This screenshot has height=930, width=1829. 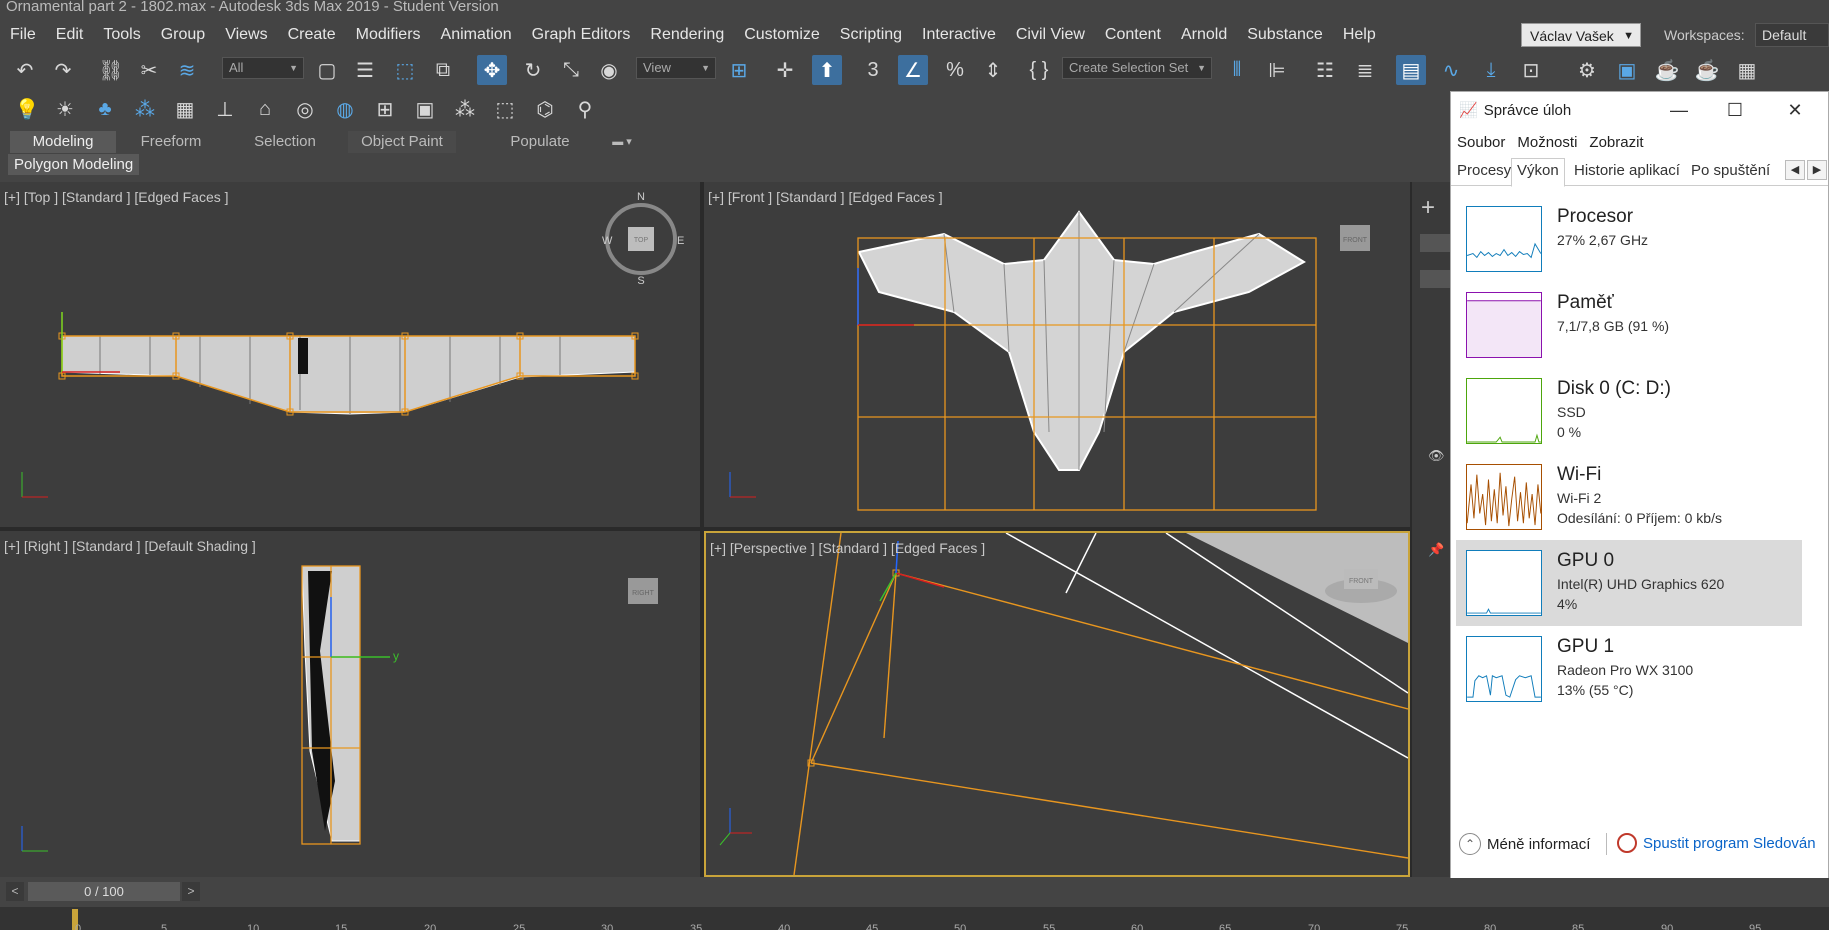 What do you see at coordinates (1747, 70) in the screenshot?
I see `render-online-icon: ▦` at bounding box center [1747, 70].